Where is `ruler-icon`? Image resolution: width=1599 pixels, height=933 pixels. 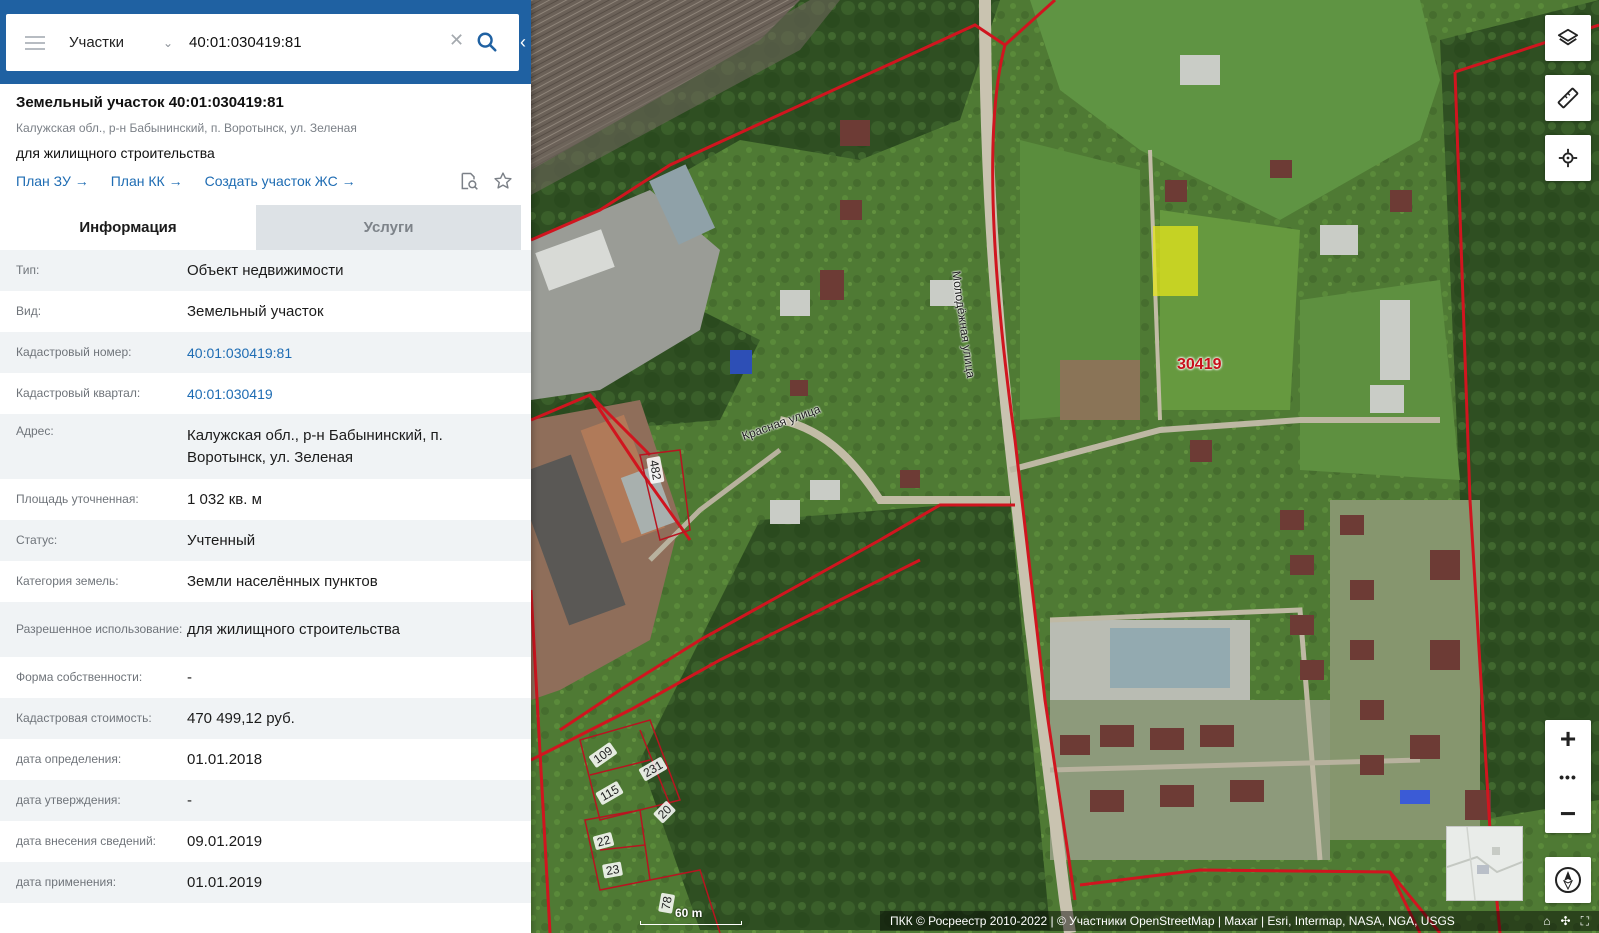
ruler-icon is located at coordinates (1568, 98).